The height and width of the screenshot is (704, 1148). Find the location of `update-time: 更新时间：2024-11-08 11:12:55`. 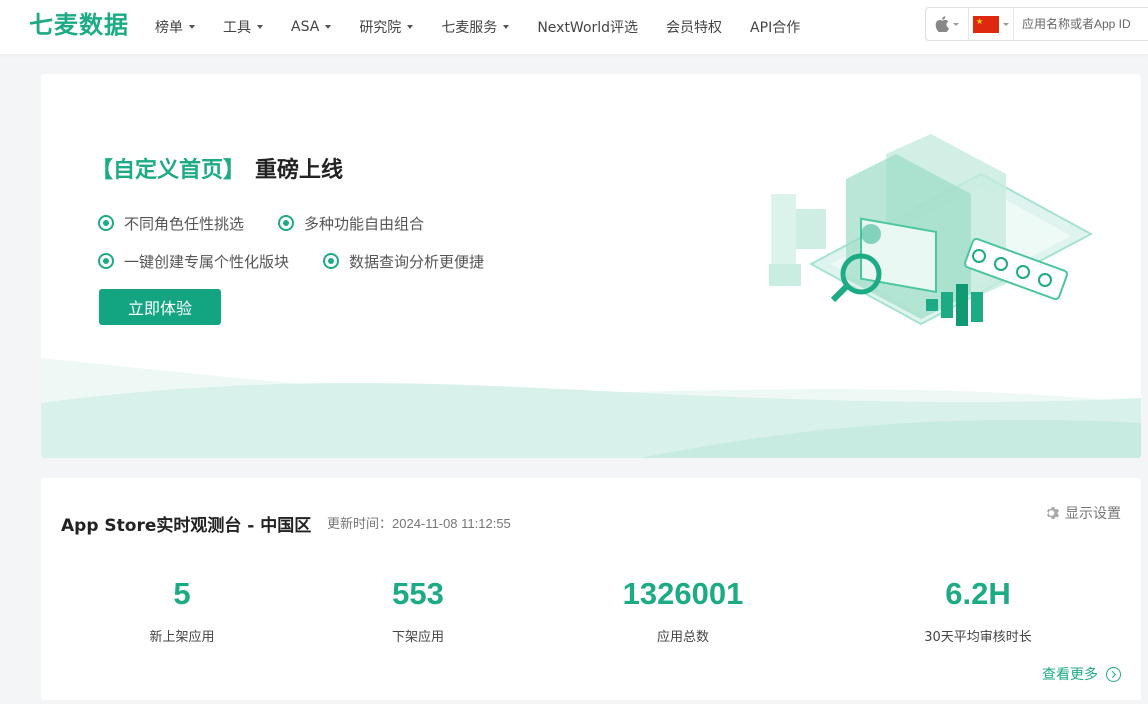

update-time: 更新时间：2024-11-08 11:12:55 is located at coordinates (419, 523).